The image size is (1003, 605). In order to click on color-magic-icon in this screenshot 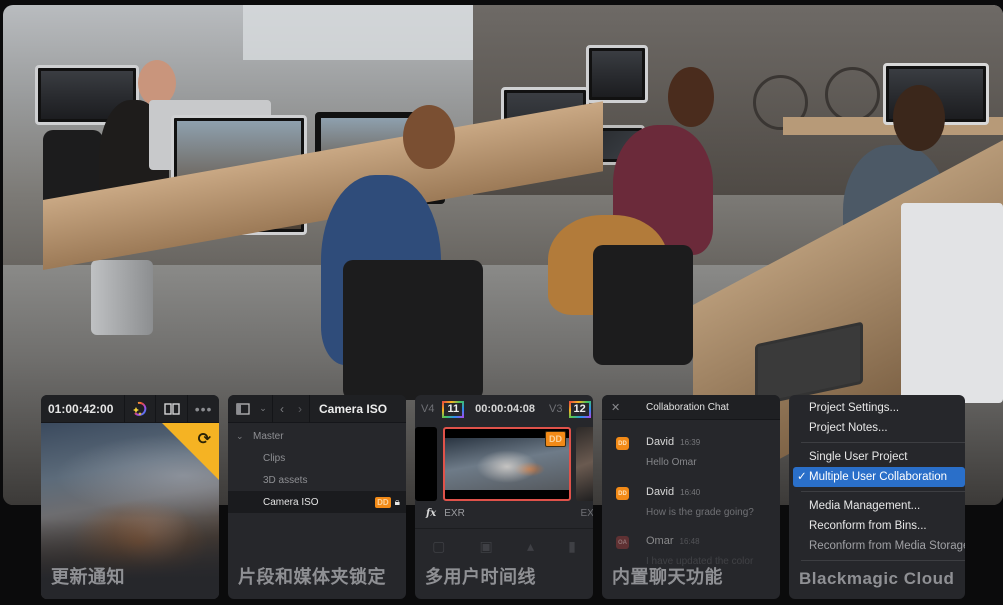, I will do `click(140, 409)`.